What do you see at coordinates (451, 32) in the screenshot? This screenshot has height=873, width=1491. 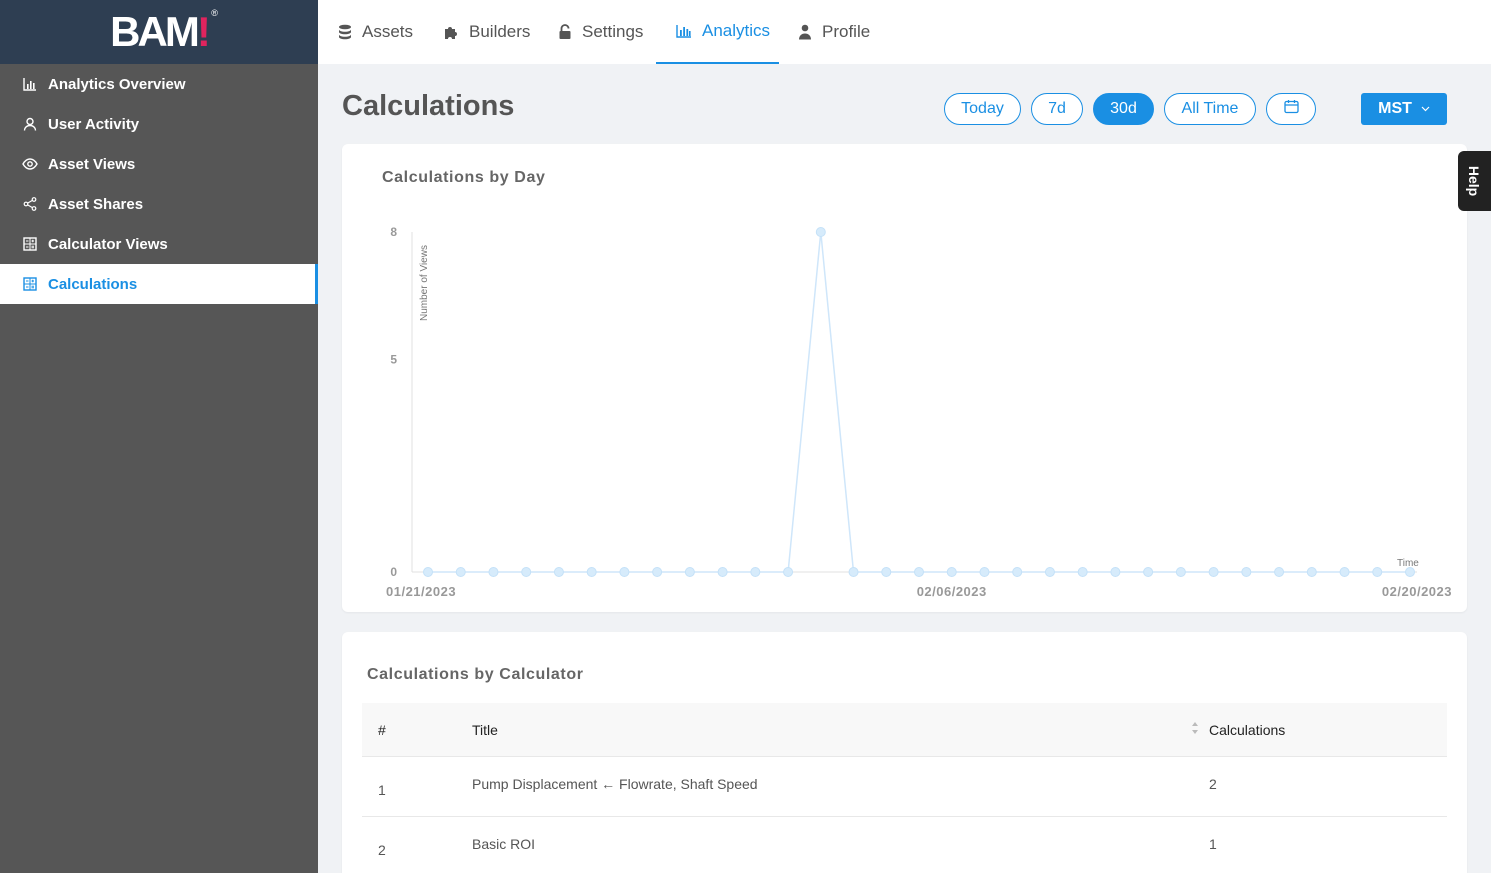 I see `puzzle-icon` at bounding box center [451, 32].